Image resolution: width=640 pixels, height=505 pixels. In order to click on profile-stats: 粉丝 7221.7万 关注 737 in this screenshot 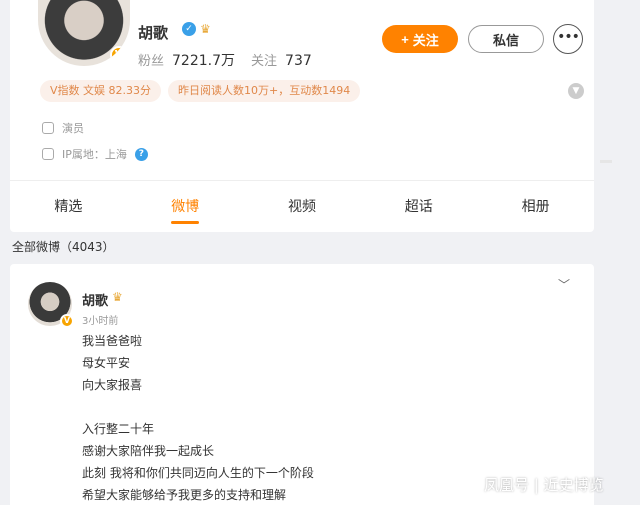, I will do `click(225, 60)`.